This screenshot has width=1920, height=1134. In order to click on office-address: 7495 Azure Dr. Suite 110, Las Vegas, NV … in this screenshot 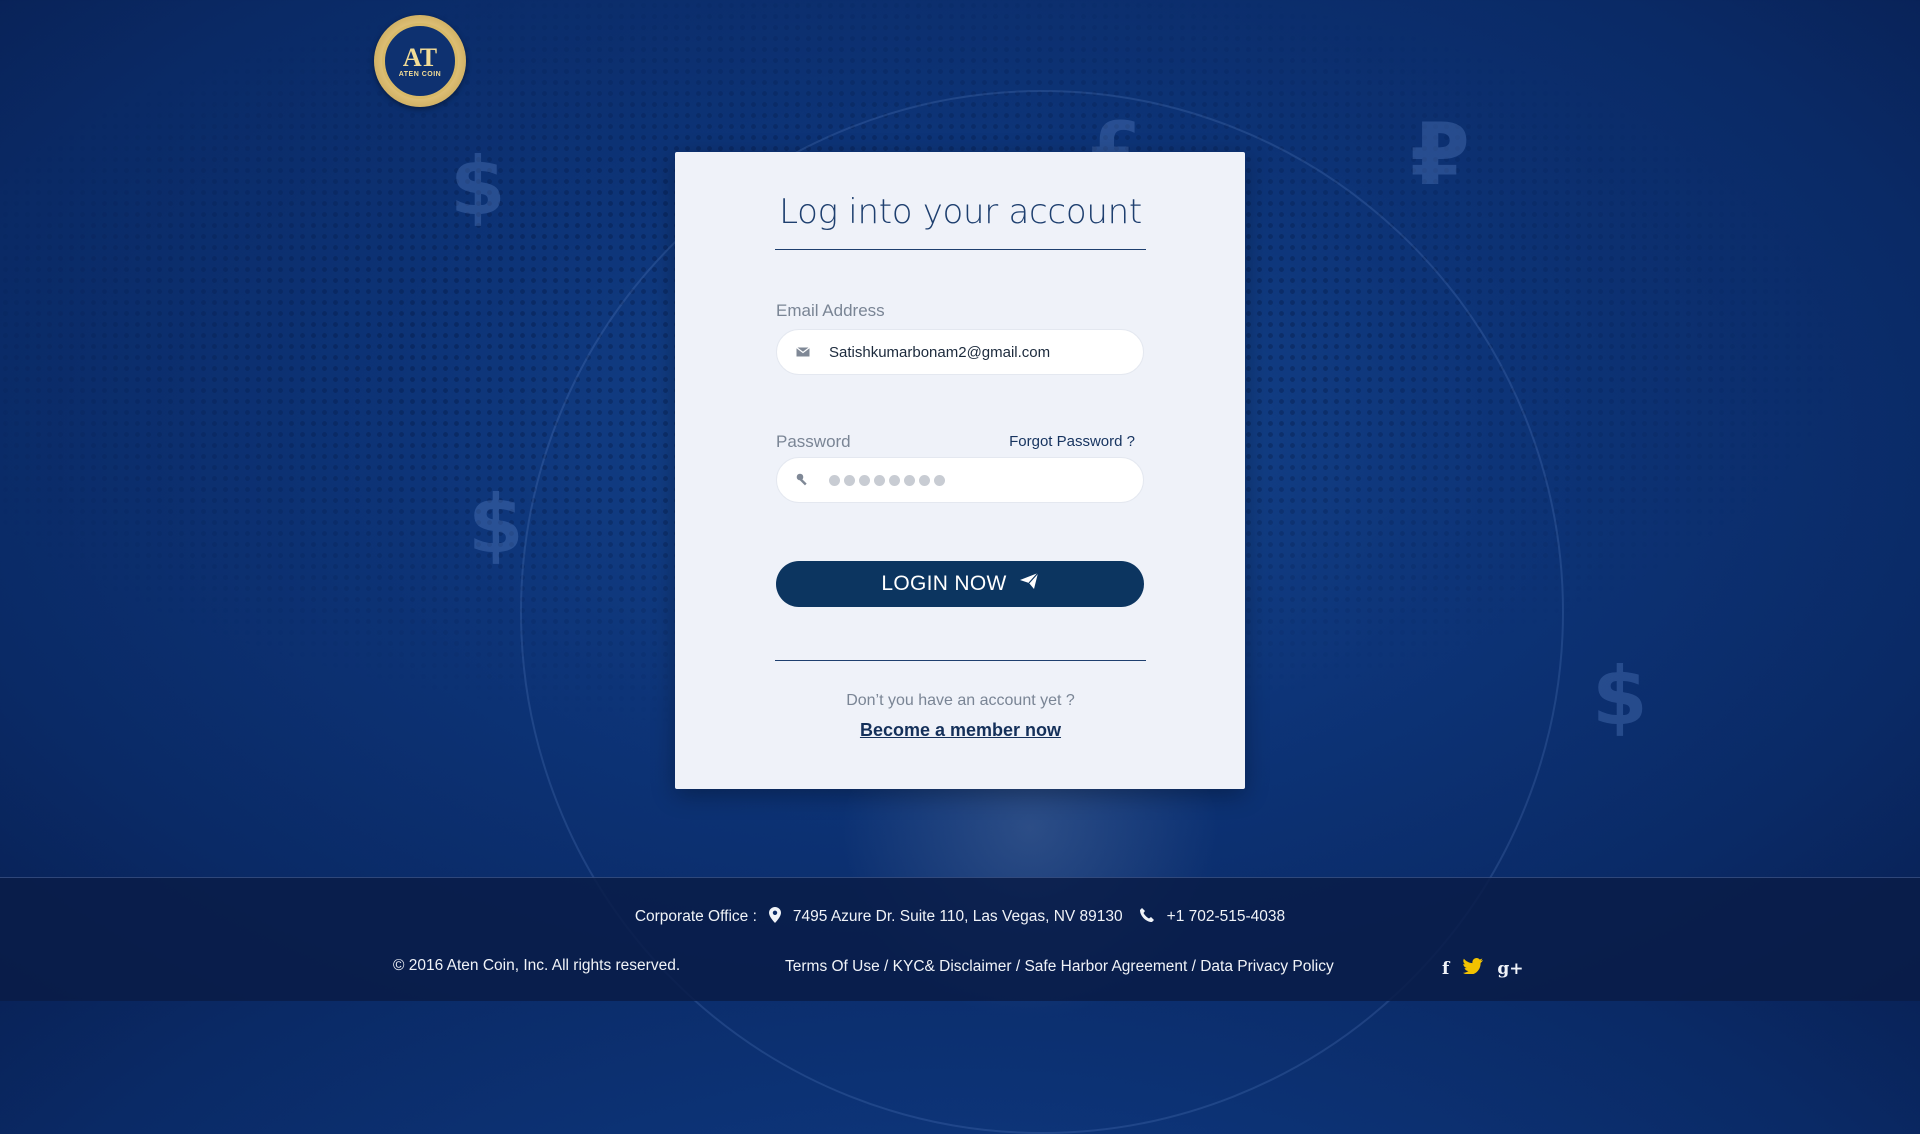, I will do `click(957, 916)`.